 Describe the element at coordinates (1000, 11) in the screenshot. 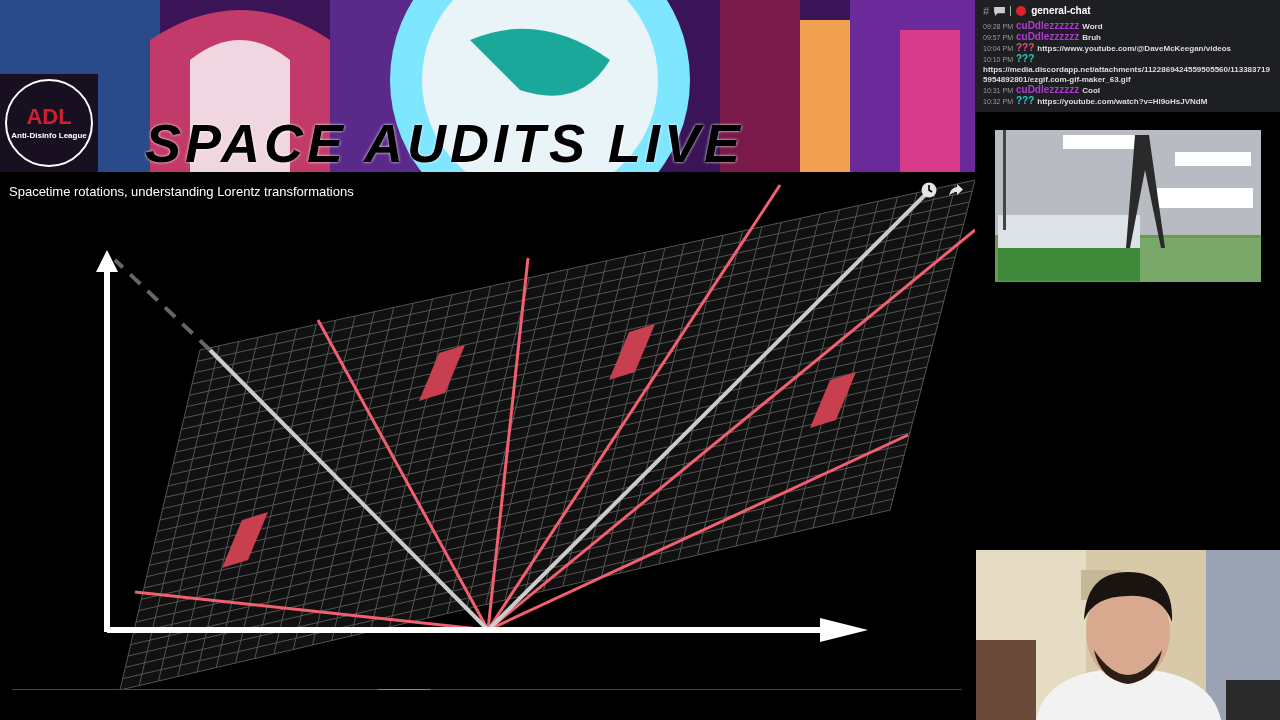

I see `chat-bubble-icon` at that location.